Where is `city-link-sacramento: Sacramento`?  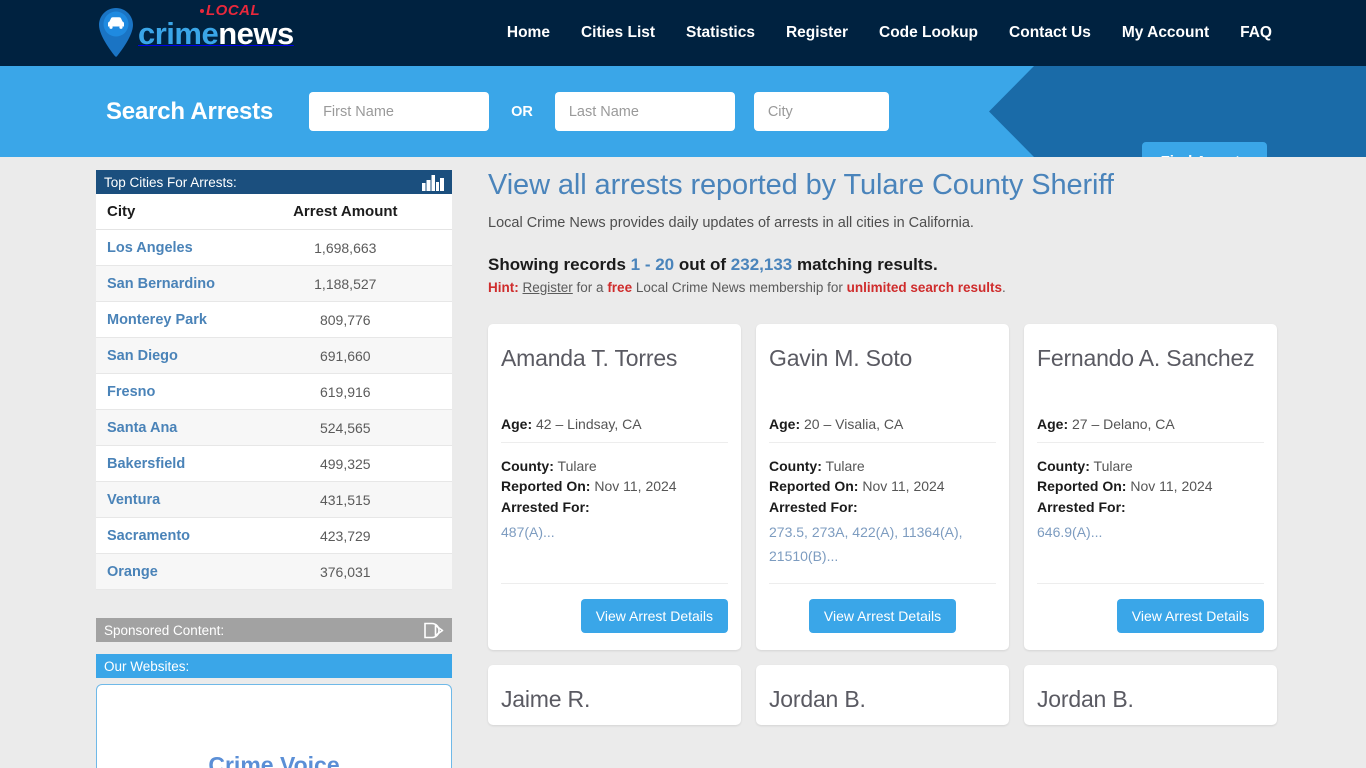
city-link-sacramento: Sacramento is located at coordinates (148, 536).